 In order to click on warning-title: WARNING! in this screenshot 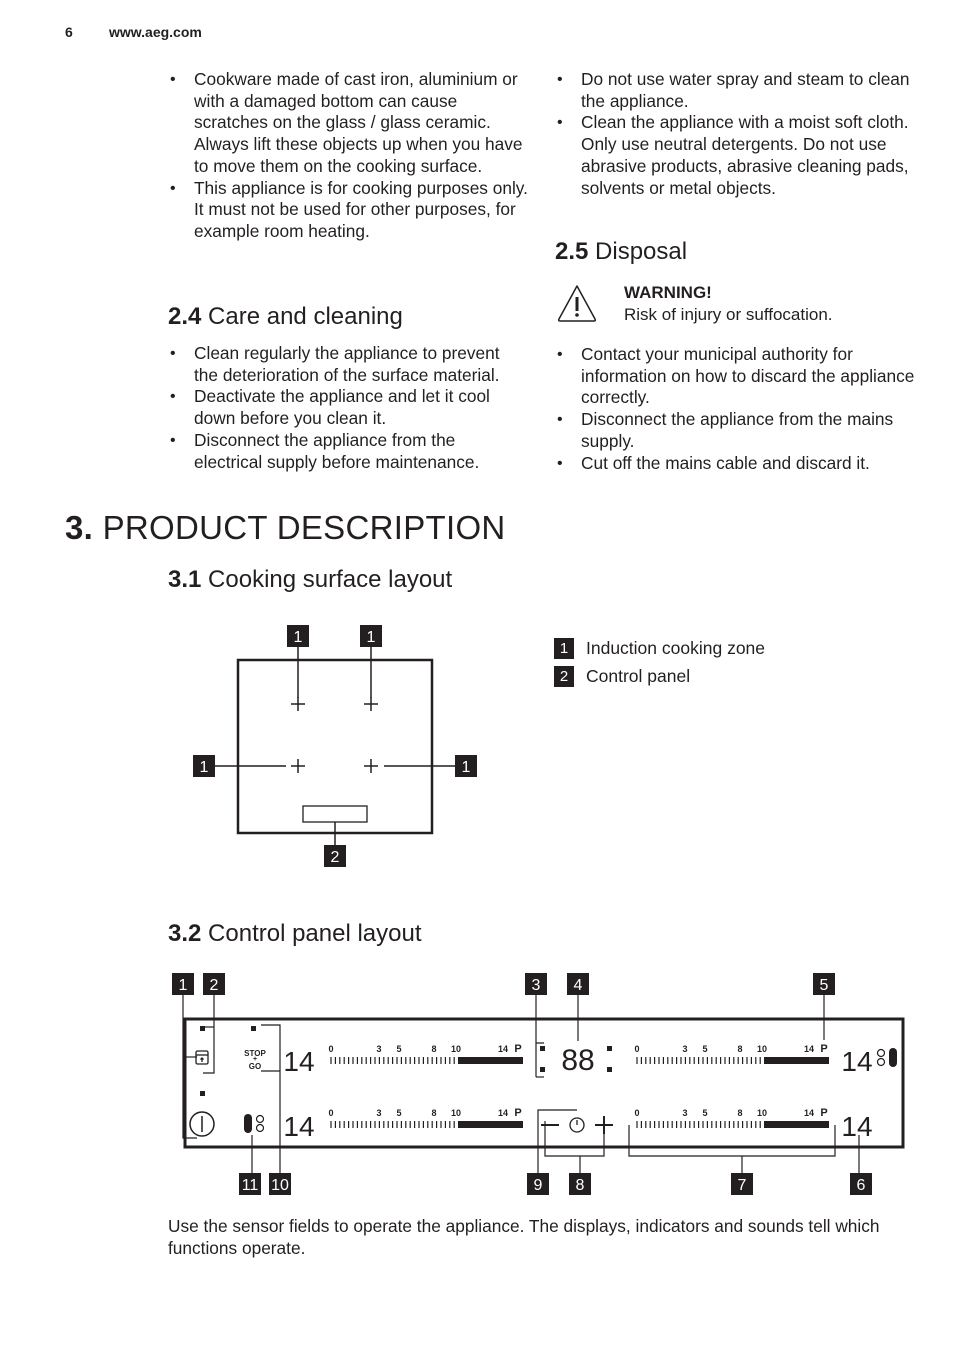, I will do `click(668, 292)`.